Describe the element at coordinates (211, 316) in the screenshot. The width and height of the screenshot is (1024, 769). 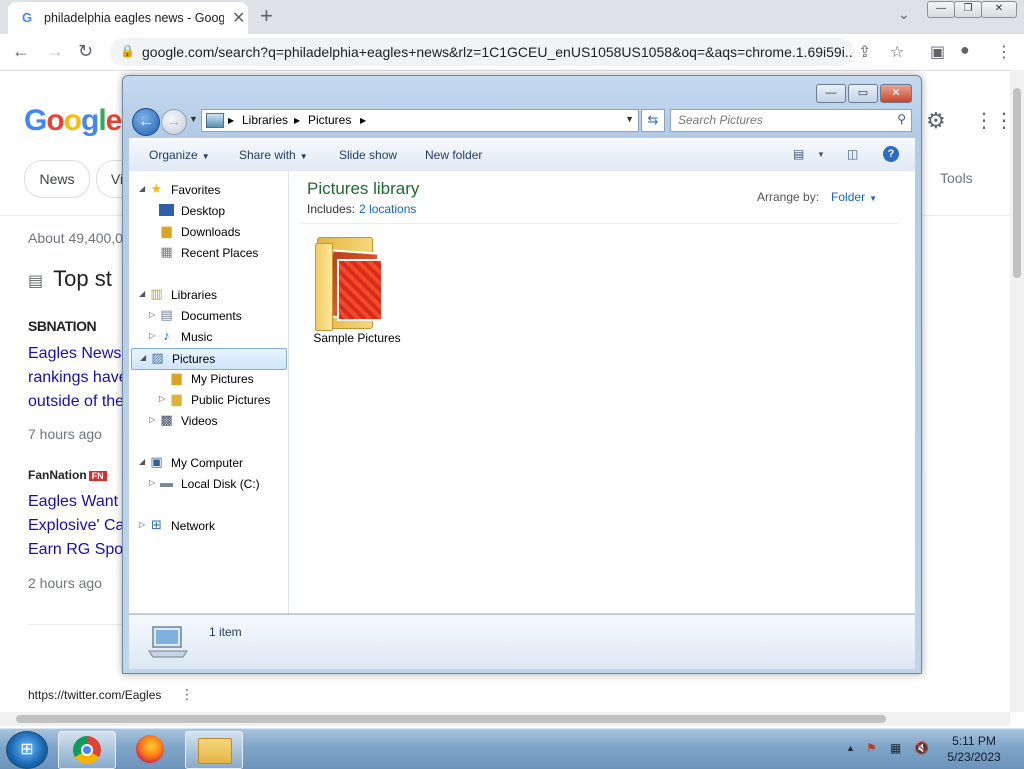
I see `nav-label: Documents` at that location.